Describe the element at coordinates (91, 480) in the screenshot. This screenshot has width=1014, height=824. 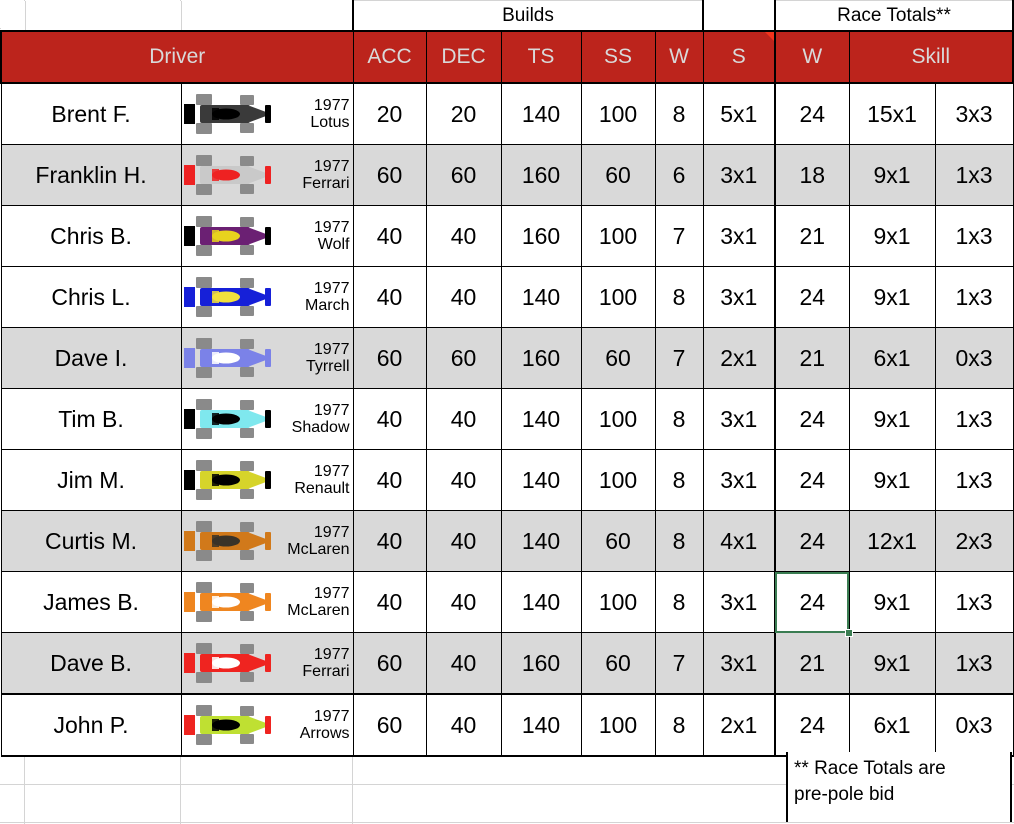
I see `driver-name-cell: Jim M.` at that location.